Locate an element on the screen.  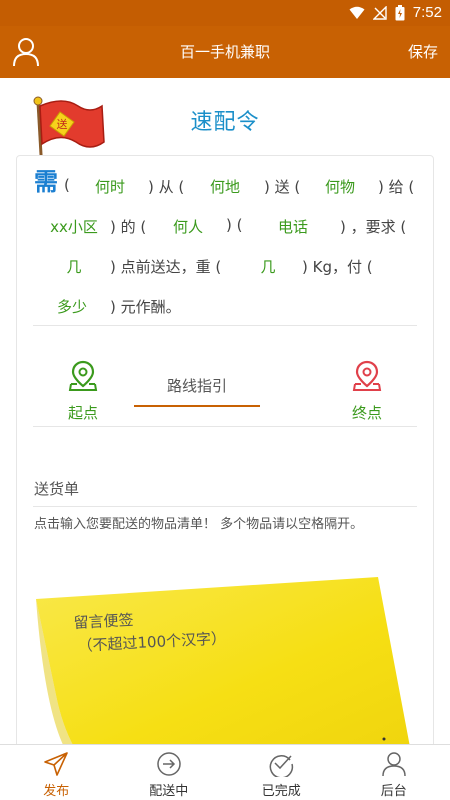
need-icon: 需 is located at coordinates (46, 182).